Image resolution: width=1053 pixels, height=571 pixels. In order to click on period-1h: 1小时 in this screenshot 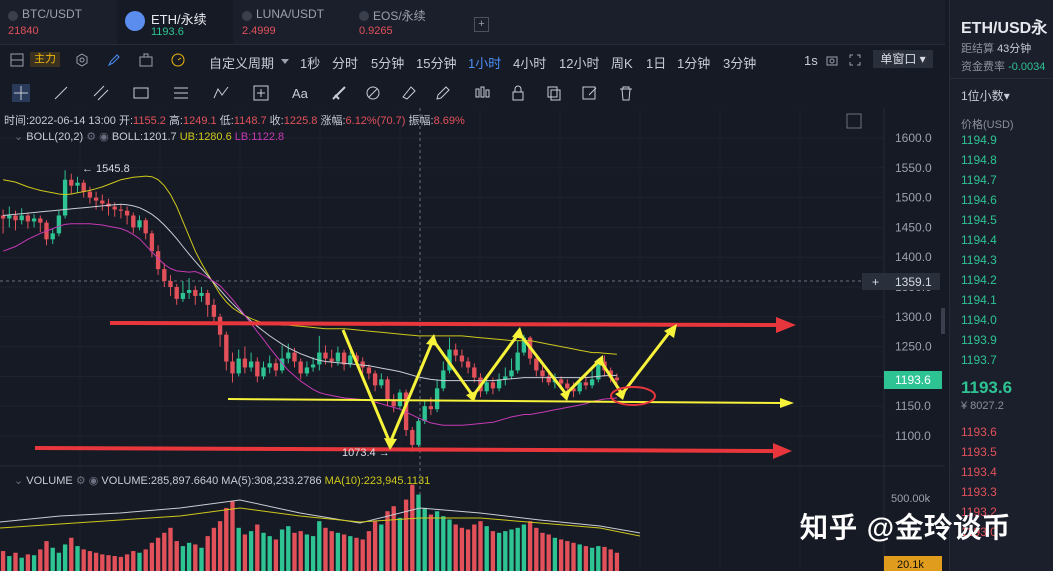, I will do `click(484, 62)`.